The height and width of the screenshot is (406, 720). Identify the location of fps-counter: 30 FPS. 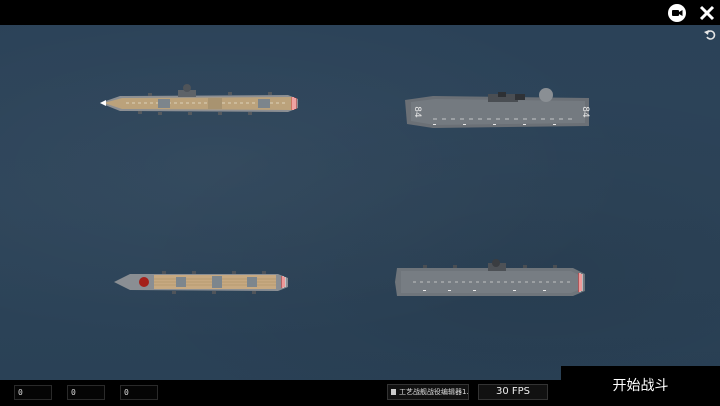
(513, 392).